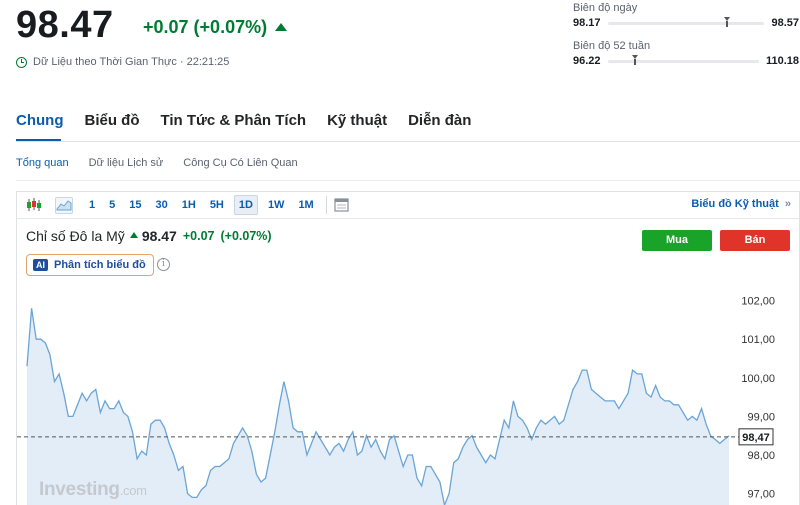  Describe the element at coordinates (75, 236) in the screenshot. I see `instrument-name: Chỉ số Đô la Mỹ` at that location.